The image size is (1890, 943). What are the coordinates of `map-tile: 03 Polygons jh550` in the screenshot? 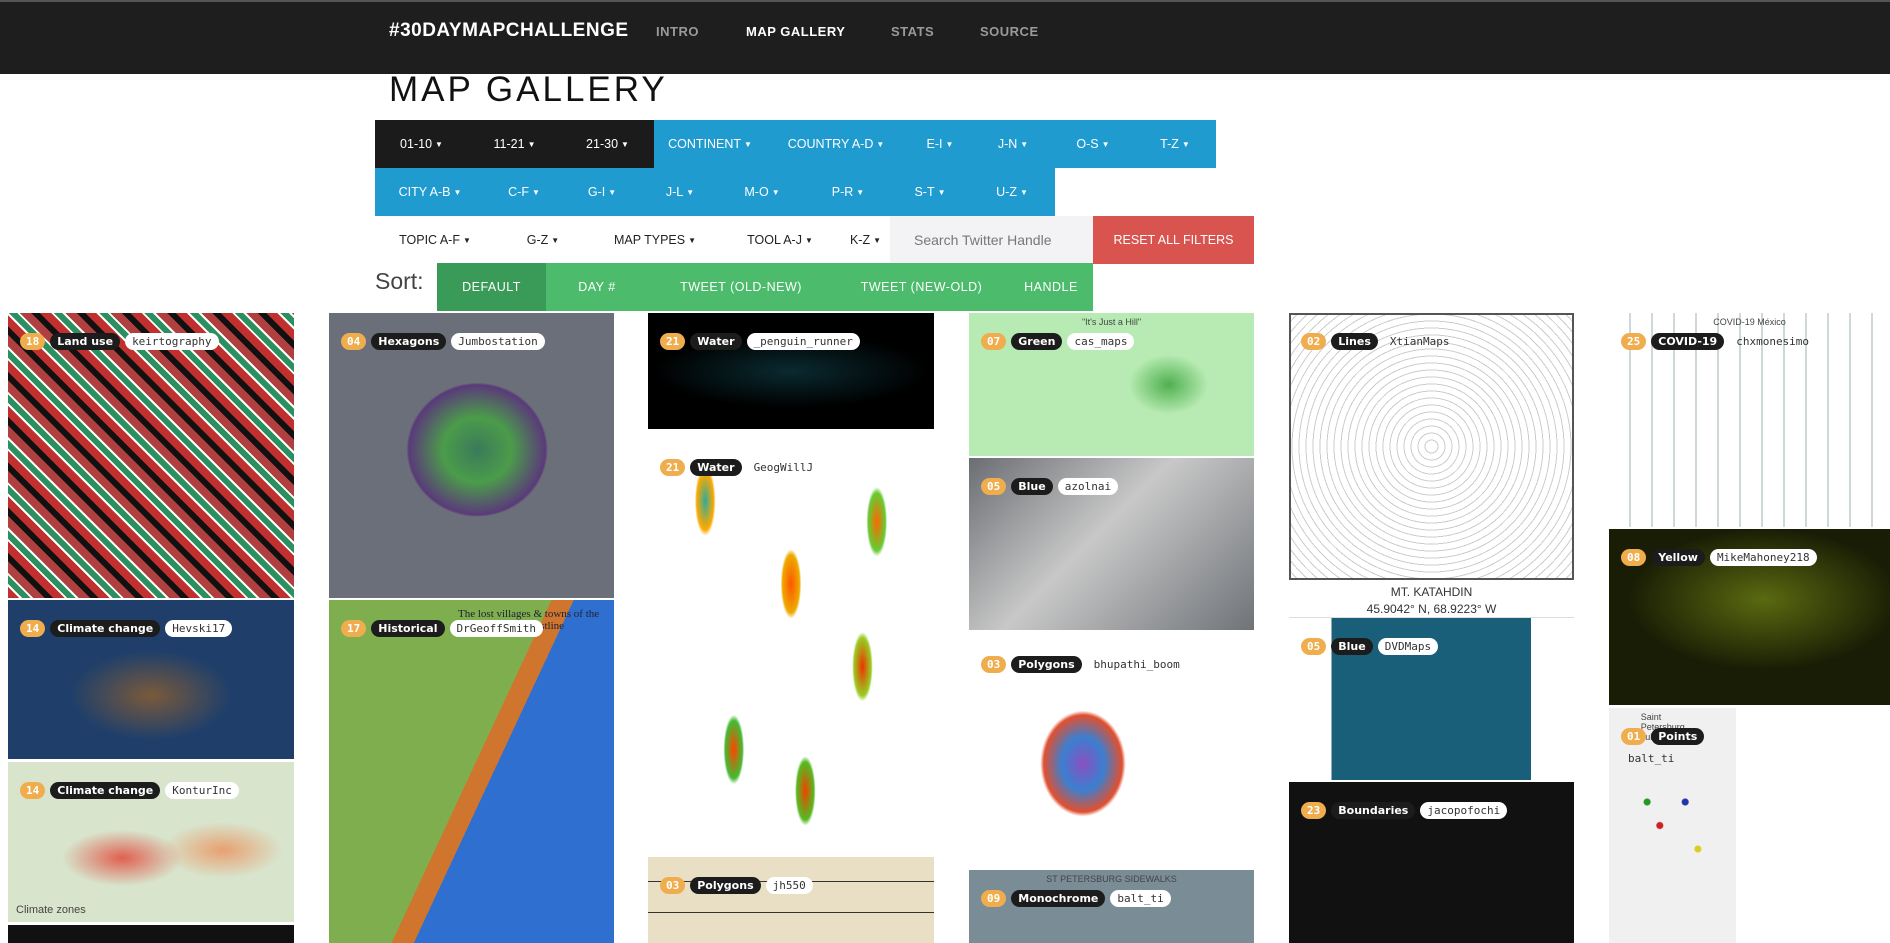 It's located at (791, 900).